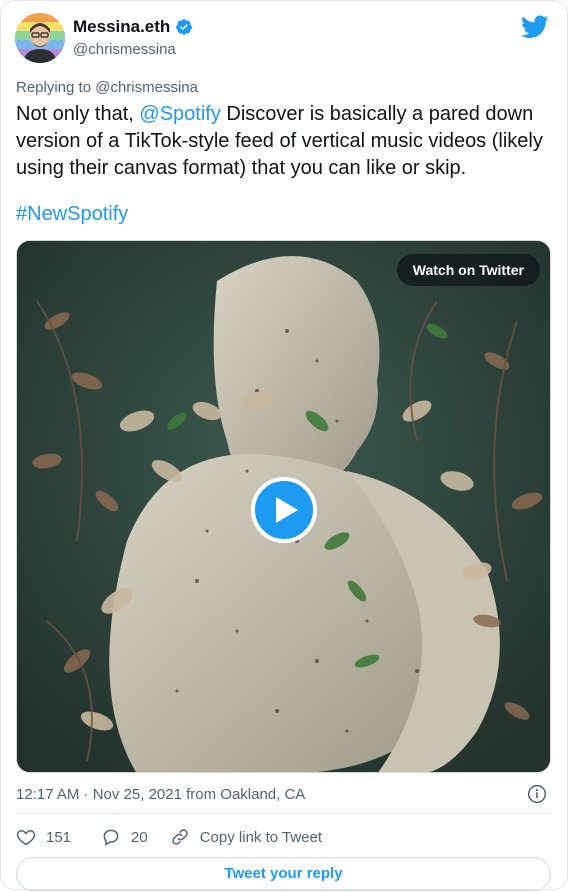 This screenshot has width=570, height=892. I want to click on play-icon, so click(287, 510).